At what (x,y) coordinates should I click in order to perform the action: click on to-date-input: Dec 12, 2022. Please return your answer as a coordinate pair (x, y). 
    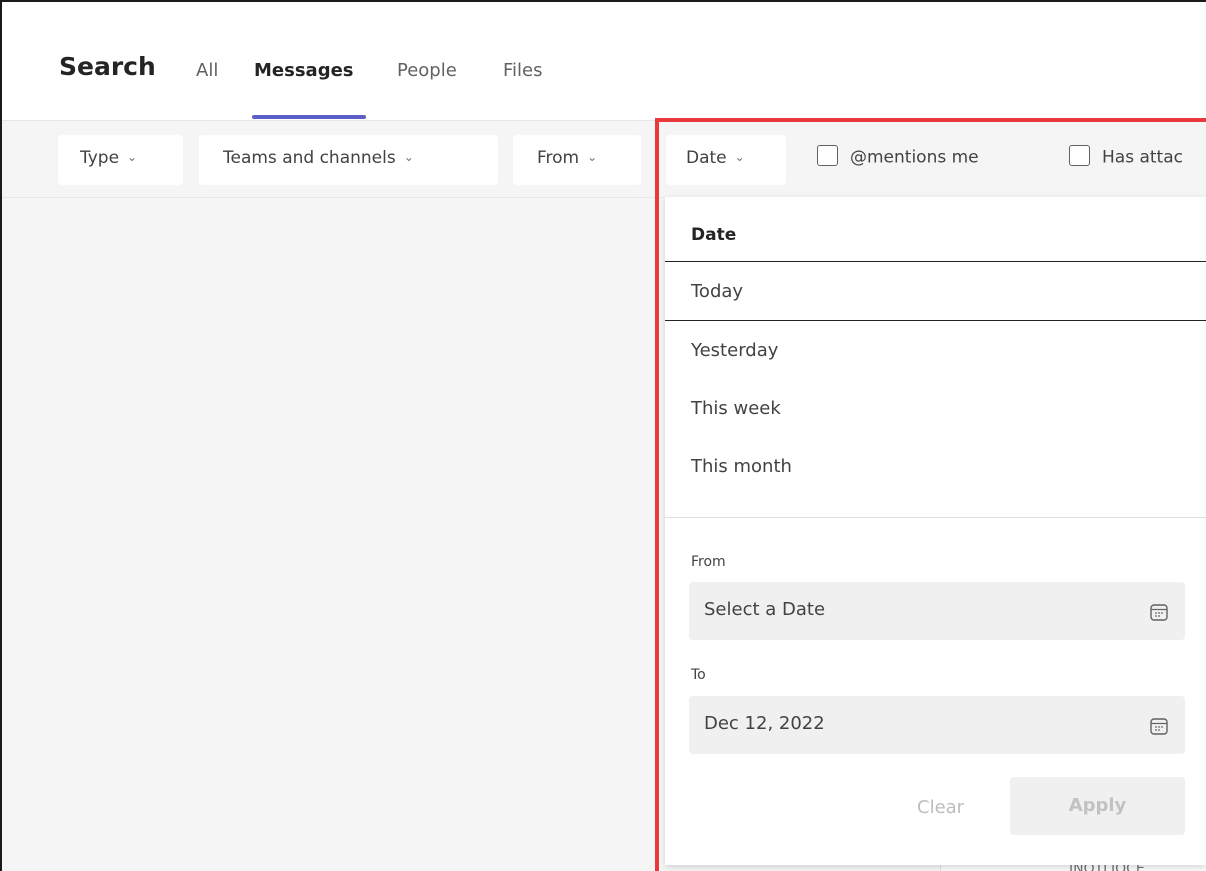
    Looking at the image, I should click on (937, 725).